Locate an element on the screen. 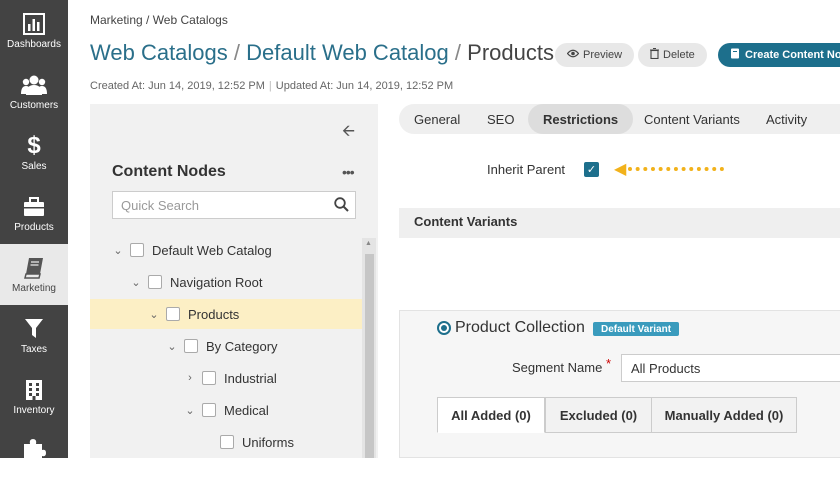 The width and height of the screenshot is (840, 488). puzzle-icon is located at coordinates (34, 448).